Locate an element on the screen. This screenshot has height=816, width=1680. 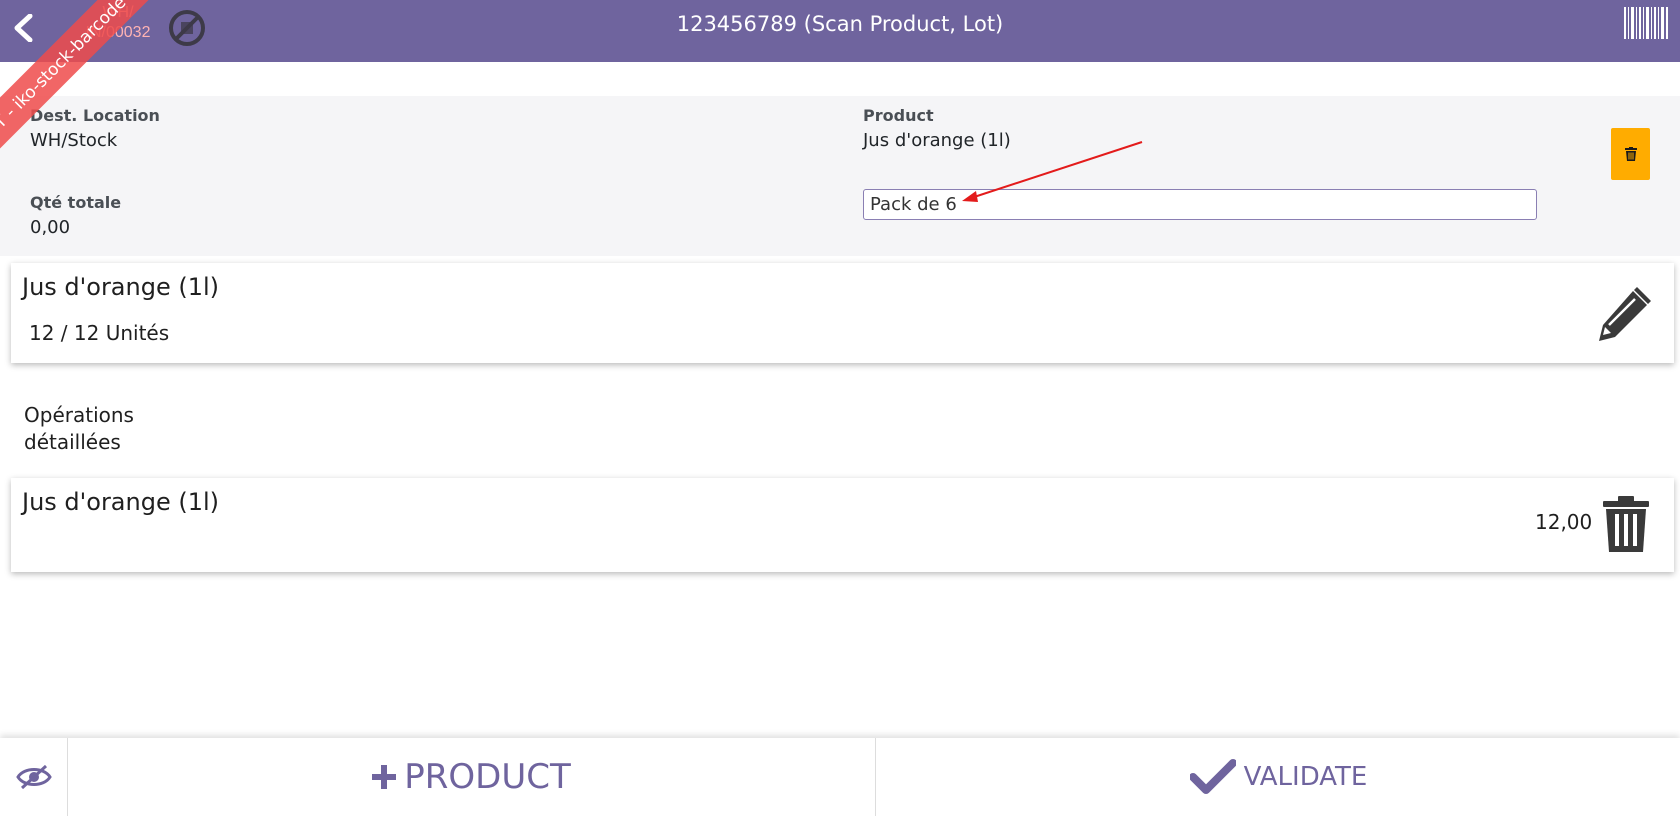
total-qty-label: Qté totale is located at coordinates (76, 202).